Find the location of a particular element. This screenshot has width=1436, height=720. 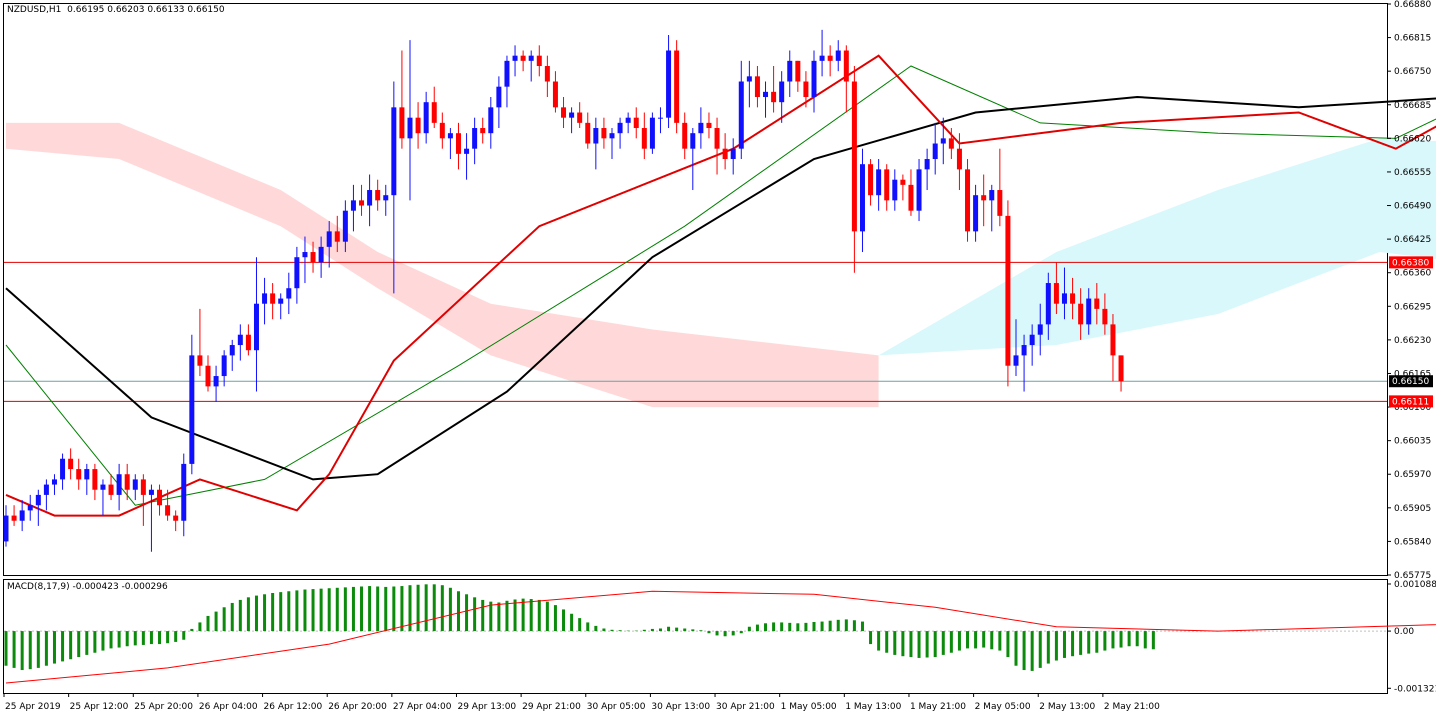

y-tick-label: 0.65970 is located at coordinates (1412, 475).